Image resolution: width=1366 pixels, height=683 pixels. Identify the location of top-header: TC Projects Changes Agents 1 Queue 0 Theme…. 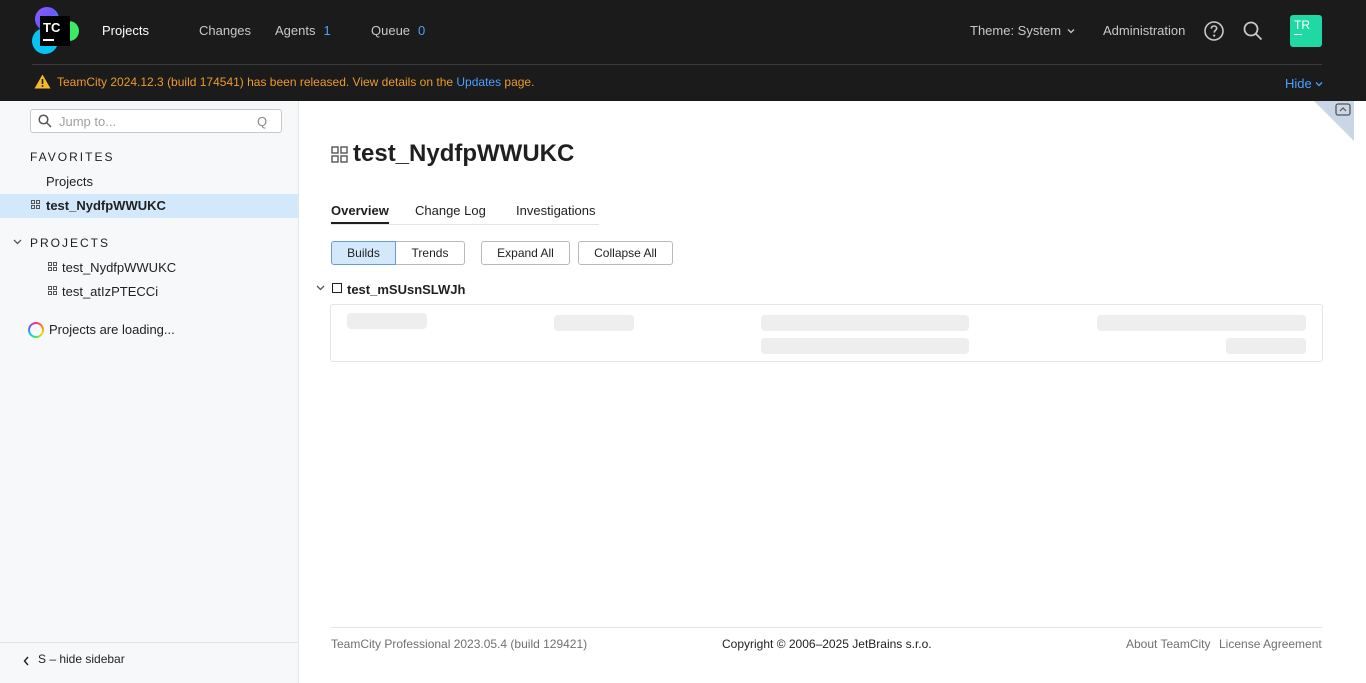
(683, 50).